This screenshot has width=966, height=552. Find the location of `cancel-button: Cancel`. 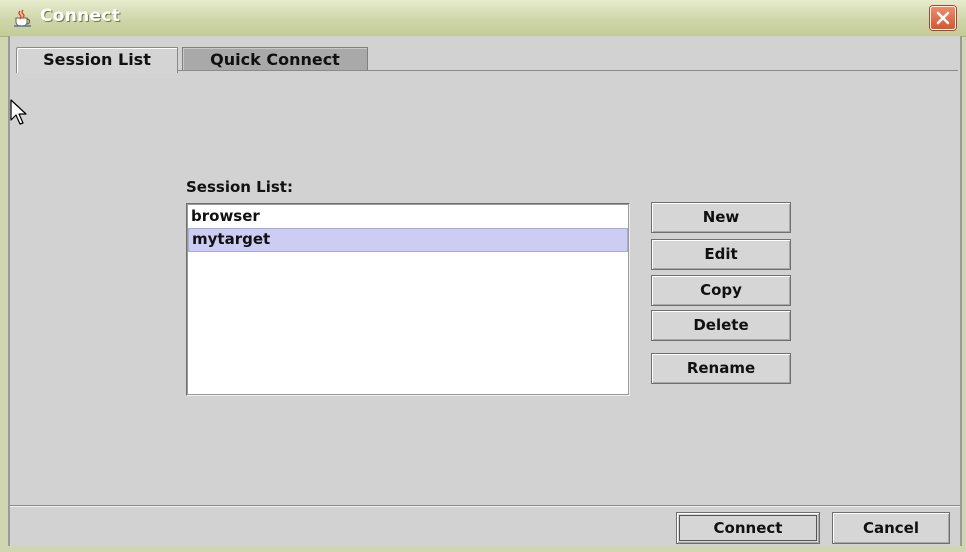

cancel-button: Cancel is located at coordinates (891, 528).